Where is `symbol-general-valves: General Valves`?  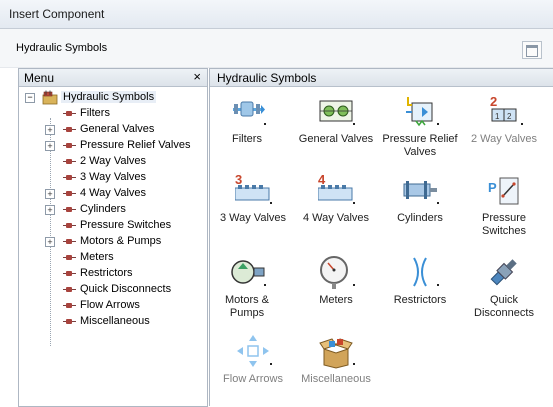 symbol-general-valves: General Valves is located at coordinates (336, 127).